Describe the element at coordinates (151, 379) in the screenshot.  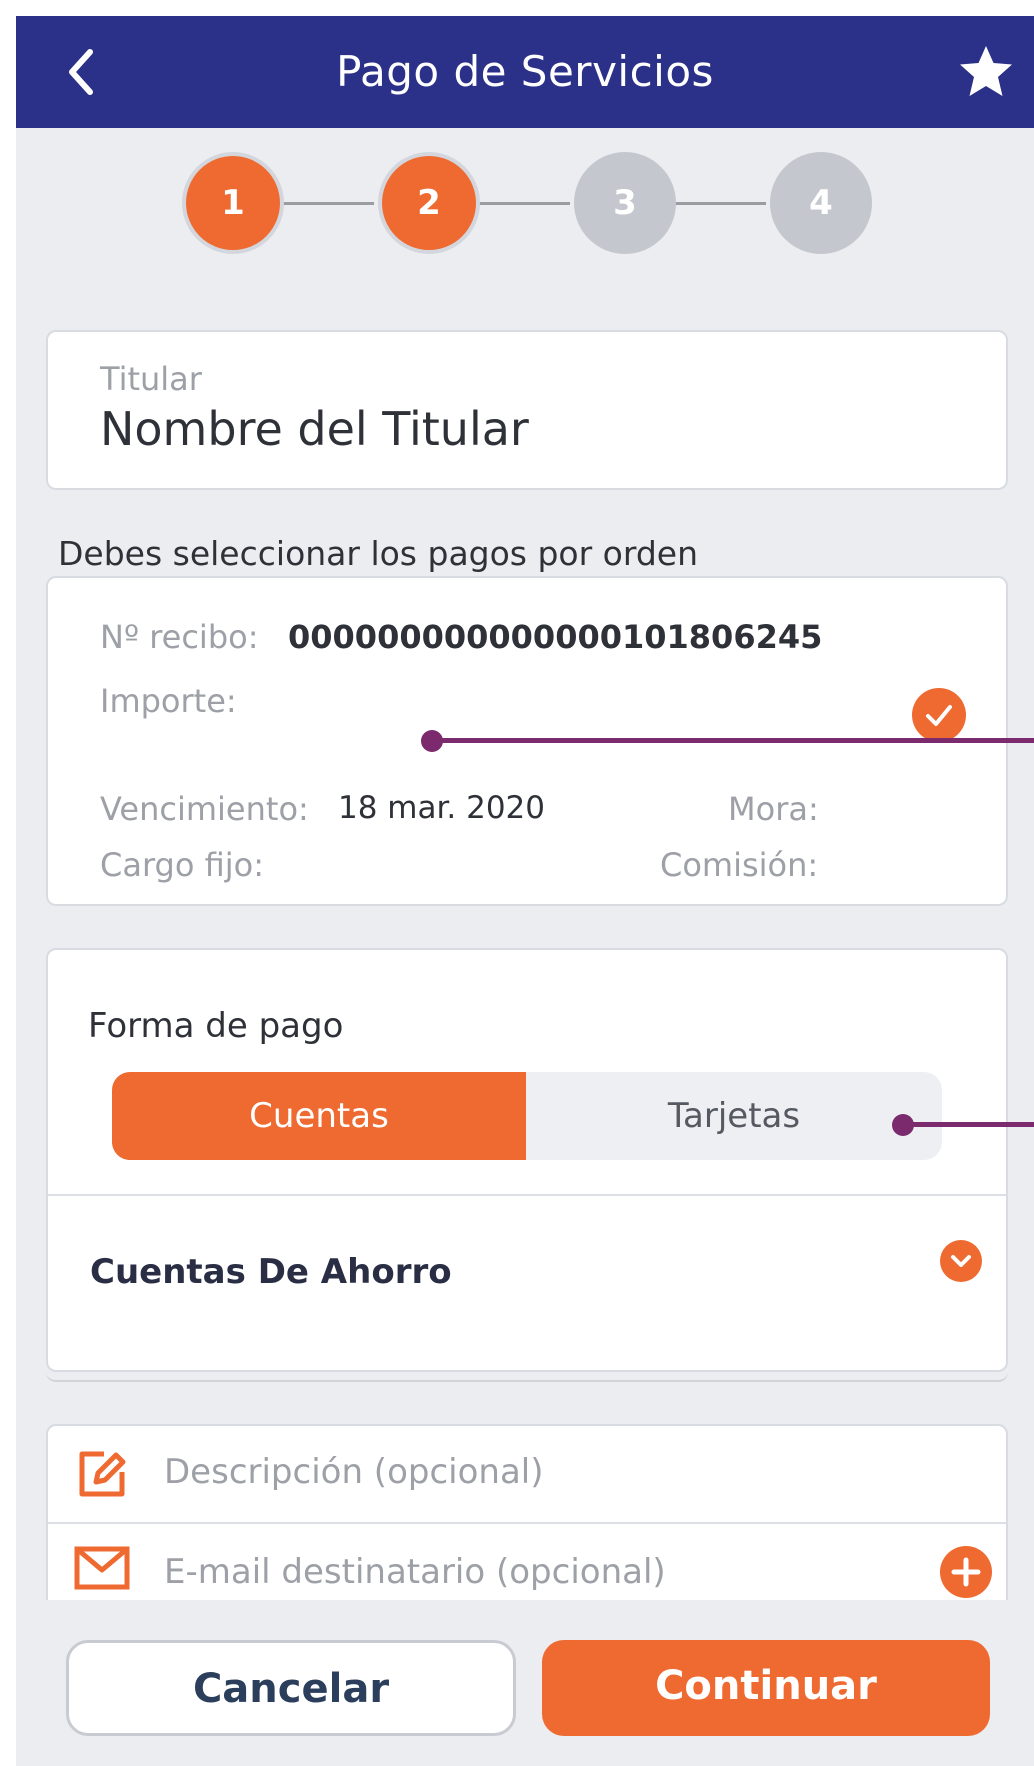
I see `holder-label: Titular` at that location.